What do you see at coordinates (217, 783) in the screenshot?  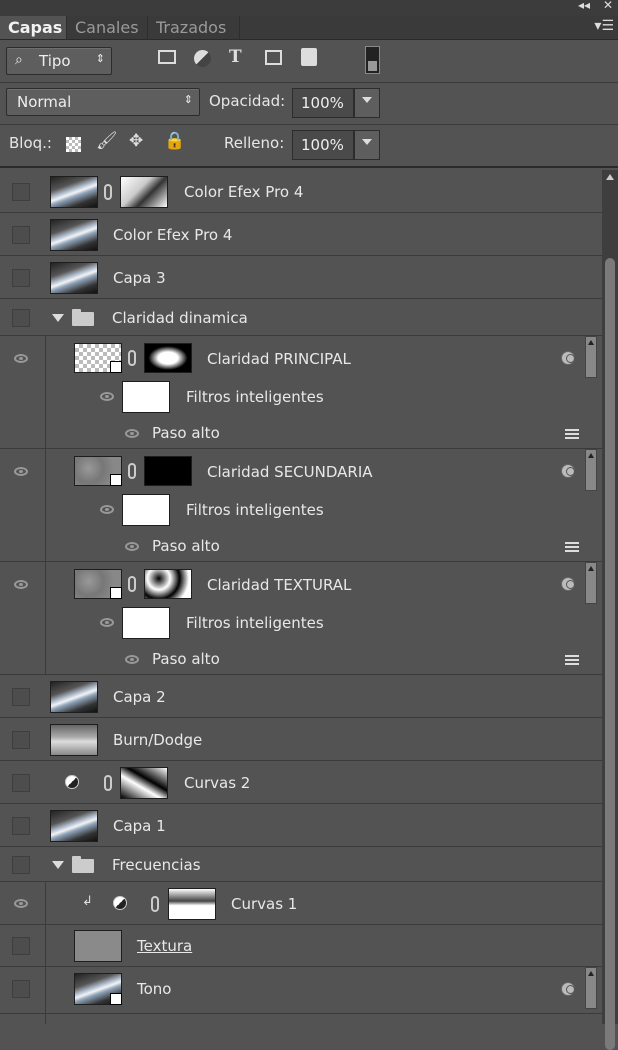 I see `layer-name: Curvas 2` at bounding box center [217, 783].